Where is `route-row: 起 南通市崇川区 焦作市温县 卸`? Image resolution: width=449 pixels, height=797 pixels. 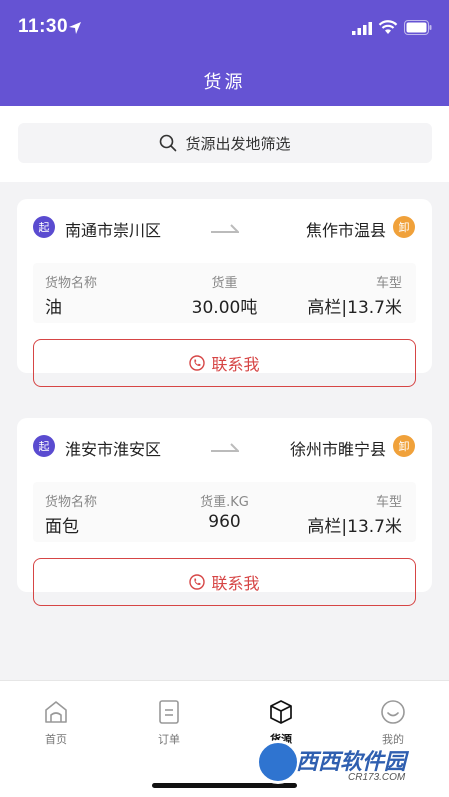
route-row: 起 南通市崇川区 焦作市温县 卸 is located at coordinates (224, 227).